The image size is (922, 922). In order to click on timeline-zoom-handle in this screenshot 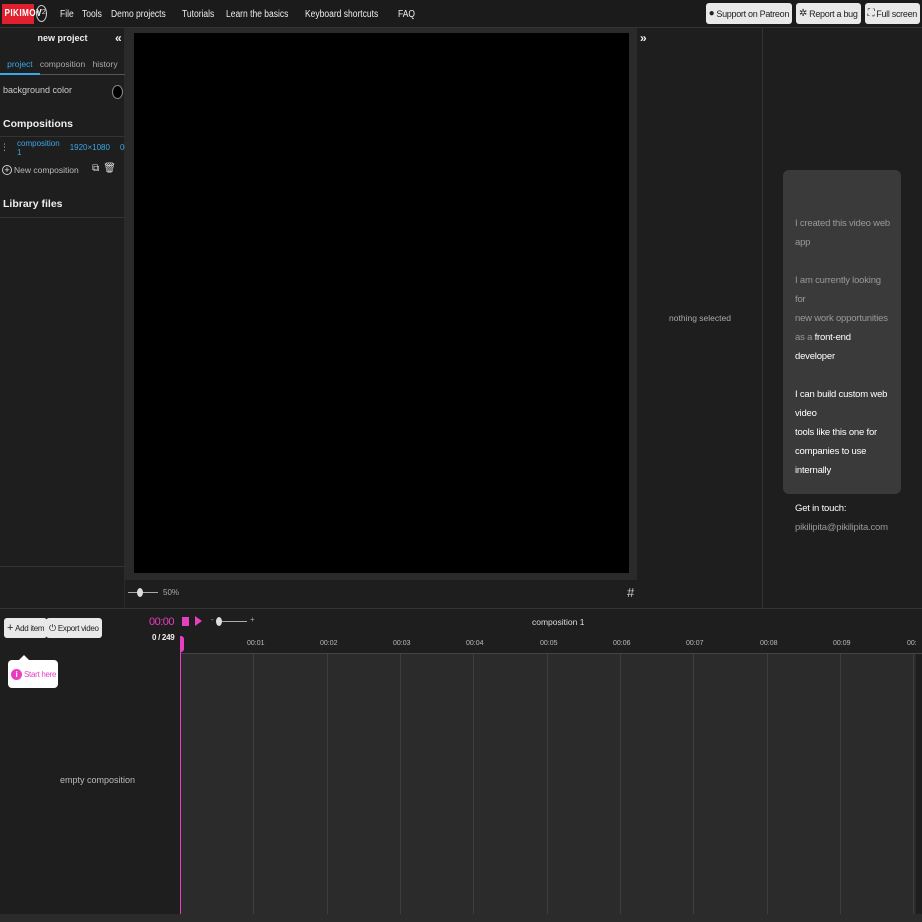, I will do `click(219, 621)`.